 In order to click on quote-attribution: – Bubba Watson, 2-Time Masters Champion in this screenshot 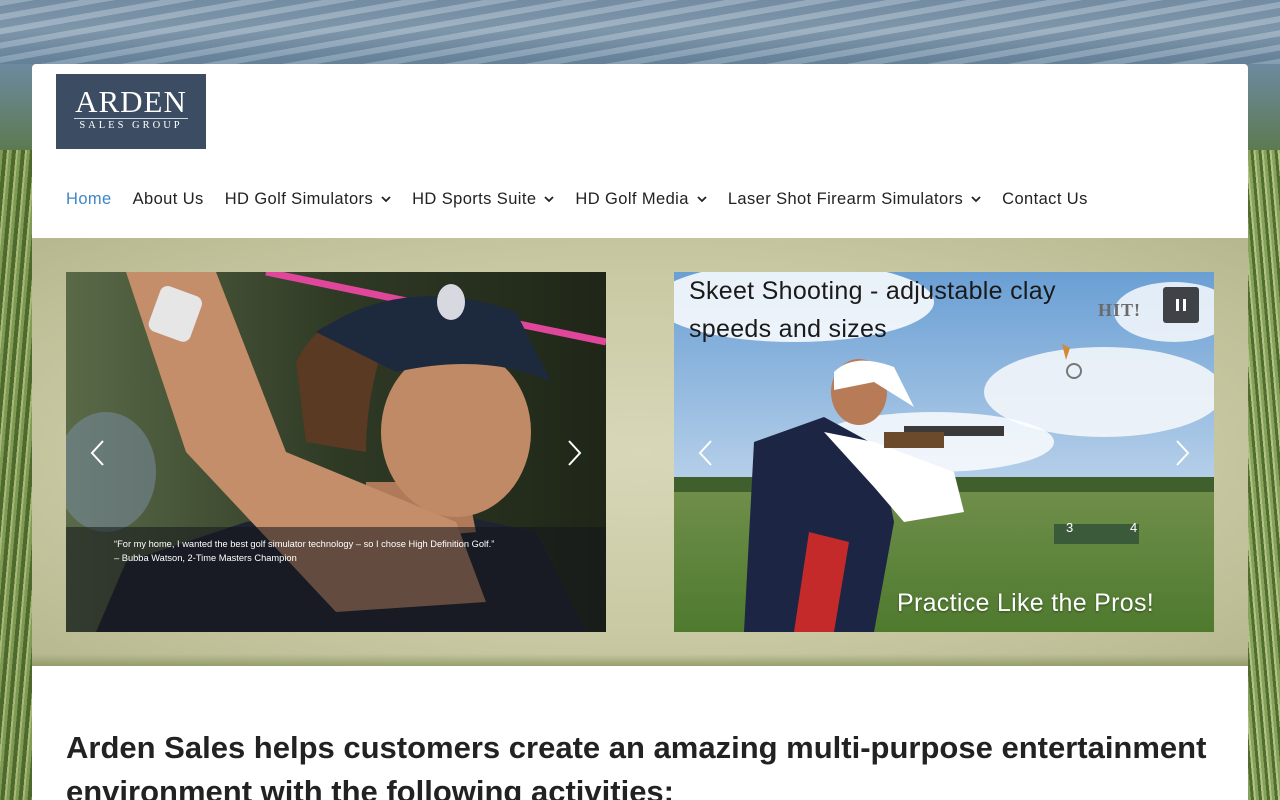, I will do `click(205, 558)`.